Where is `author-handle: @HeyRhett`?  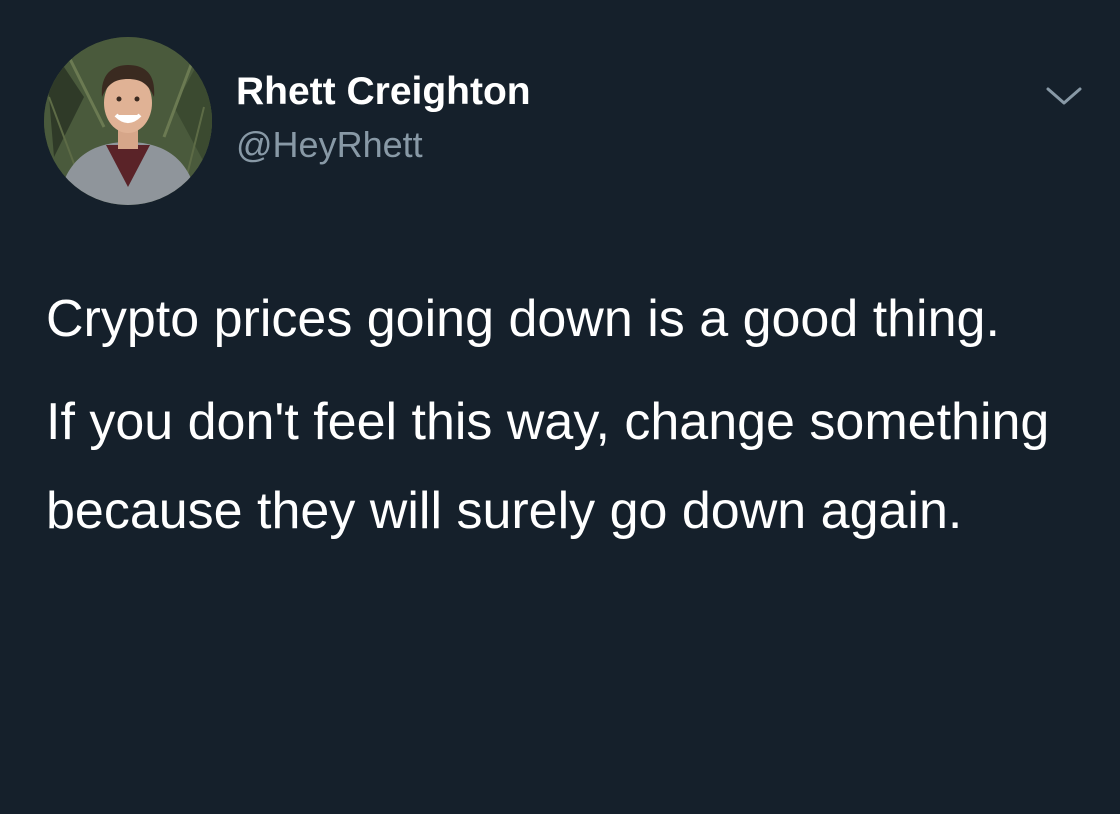 author-handle: @HeyRhett is located at coordinates (383, 145).